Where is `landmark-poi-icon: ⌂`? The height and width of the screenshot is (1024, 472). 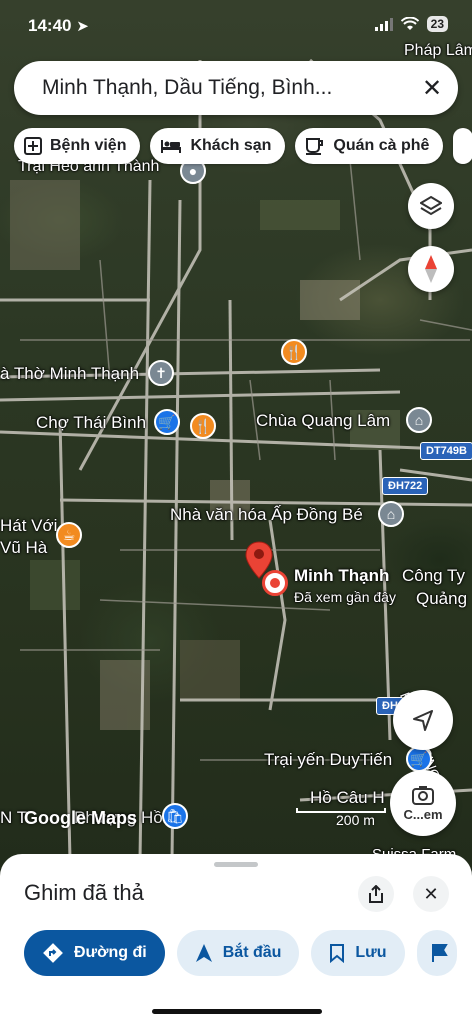 landmark-poi-icon: ⌂ is located at coordinates (391, 514).